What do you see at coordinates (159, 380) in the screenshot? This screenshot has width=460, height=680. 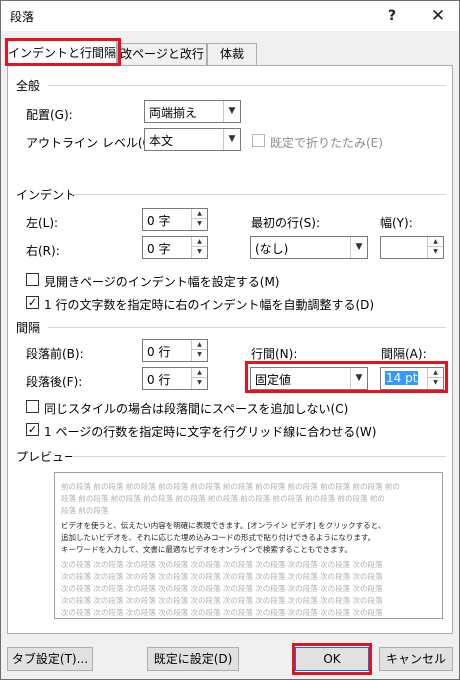 I see `space-after-value: 0 行` at bounding box center [159, 380].